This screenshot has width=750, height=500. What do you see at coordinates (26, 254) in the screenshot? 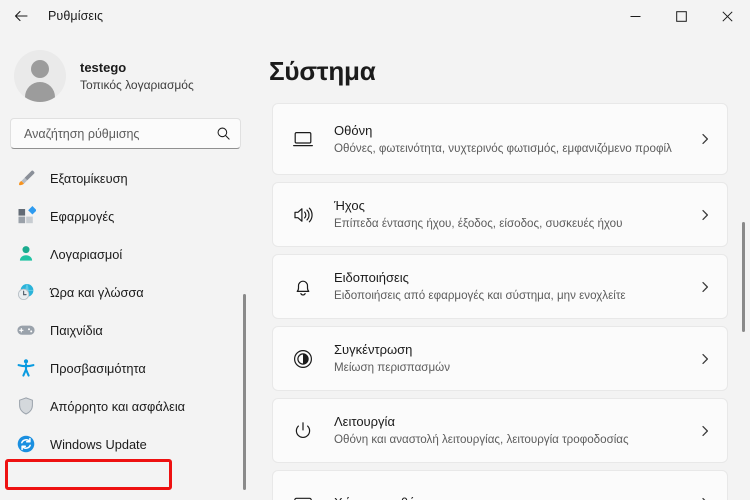
I see `person-icon` at bounding box center [26, 254].